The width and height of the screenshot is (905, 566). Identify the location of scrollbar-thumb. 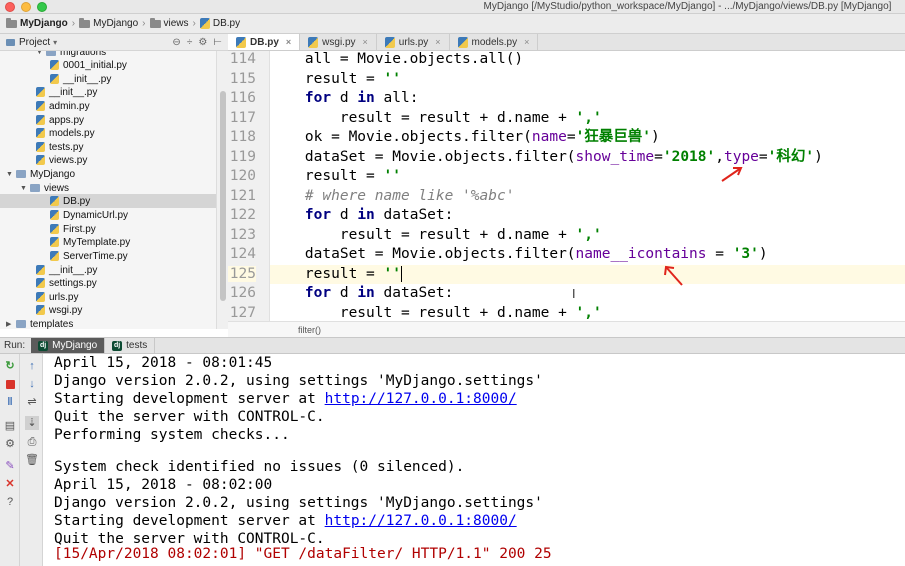
(223, 196).